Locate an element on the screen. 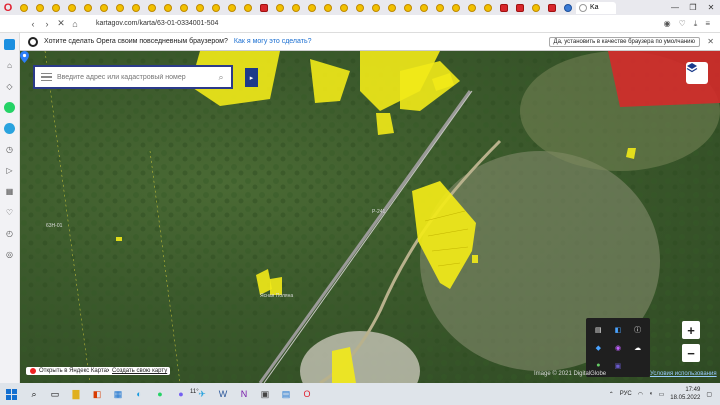 The width and height of the screenshot is (720, 405). location-pin-icon is located at coordinates (24, 57).